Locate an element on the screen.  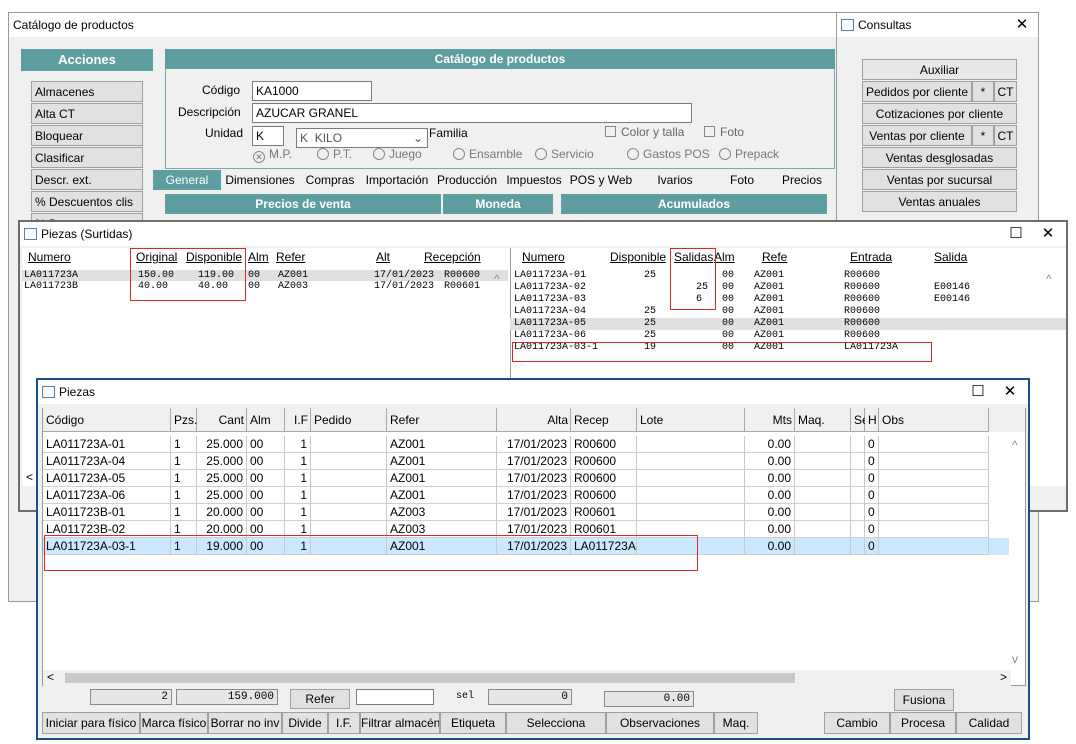
col-header-pedido: Pedido is located at coordinates (349, 420).